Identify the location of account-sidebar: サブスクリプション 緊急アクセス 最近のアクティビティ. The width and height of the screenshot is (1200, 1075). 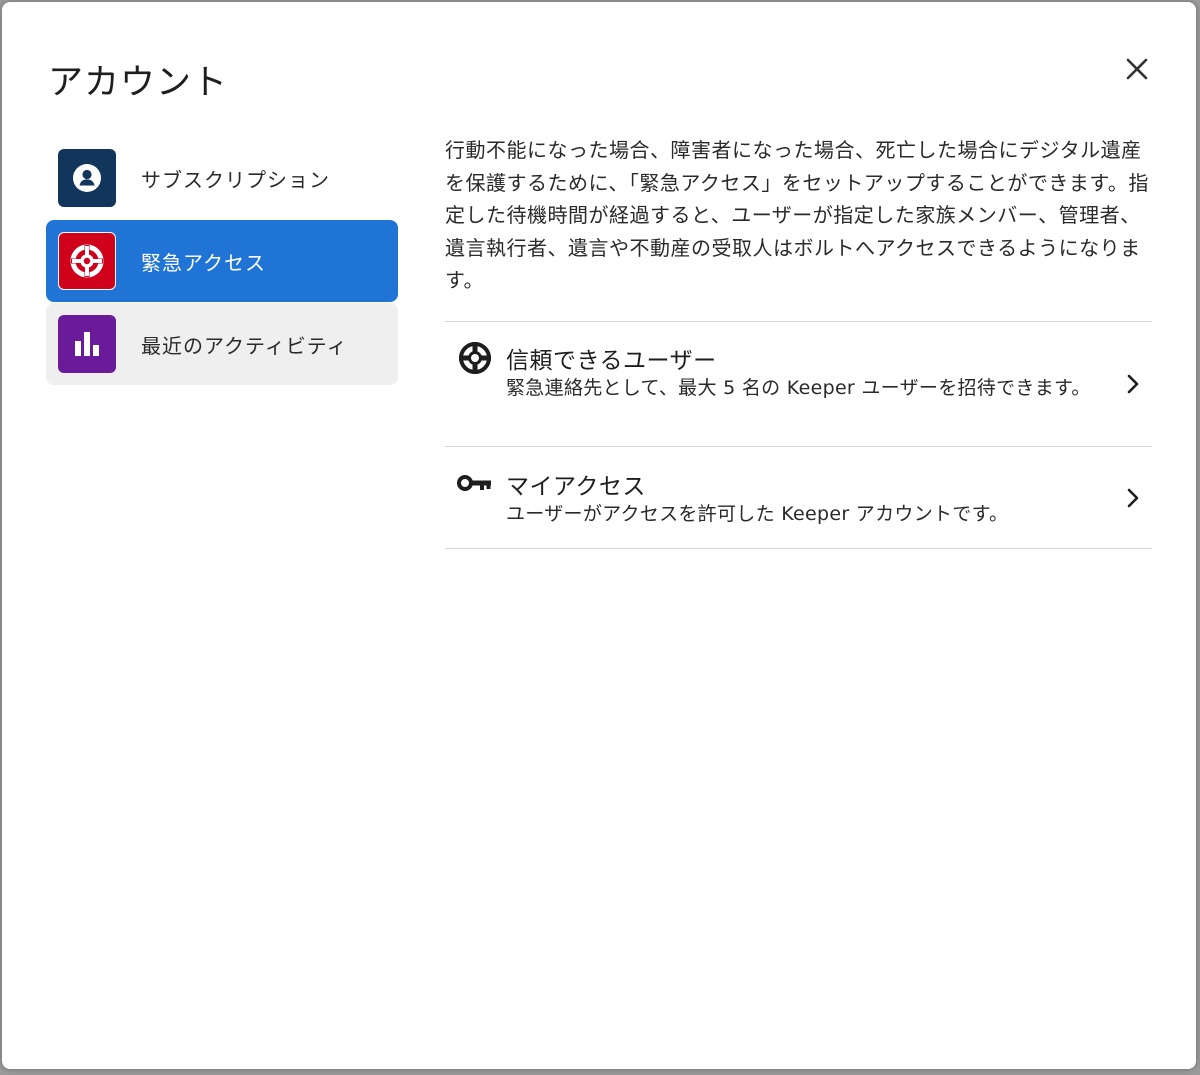
(222, 261).